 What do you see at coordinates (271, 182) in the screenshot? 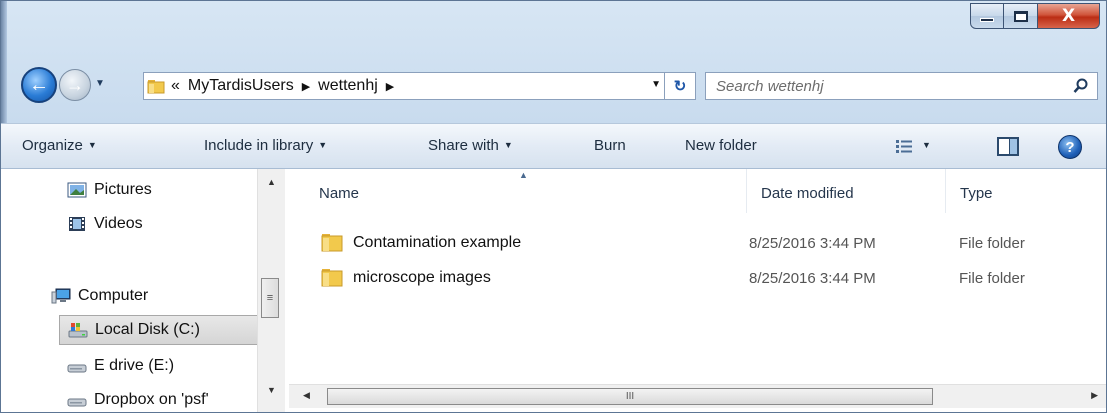
I see `scroll-up-icon: ▲` at bounding box center [271, 182].